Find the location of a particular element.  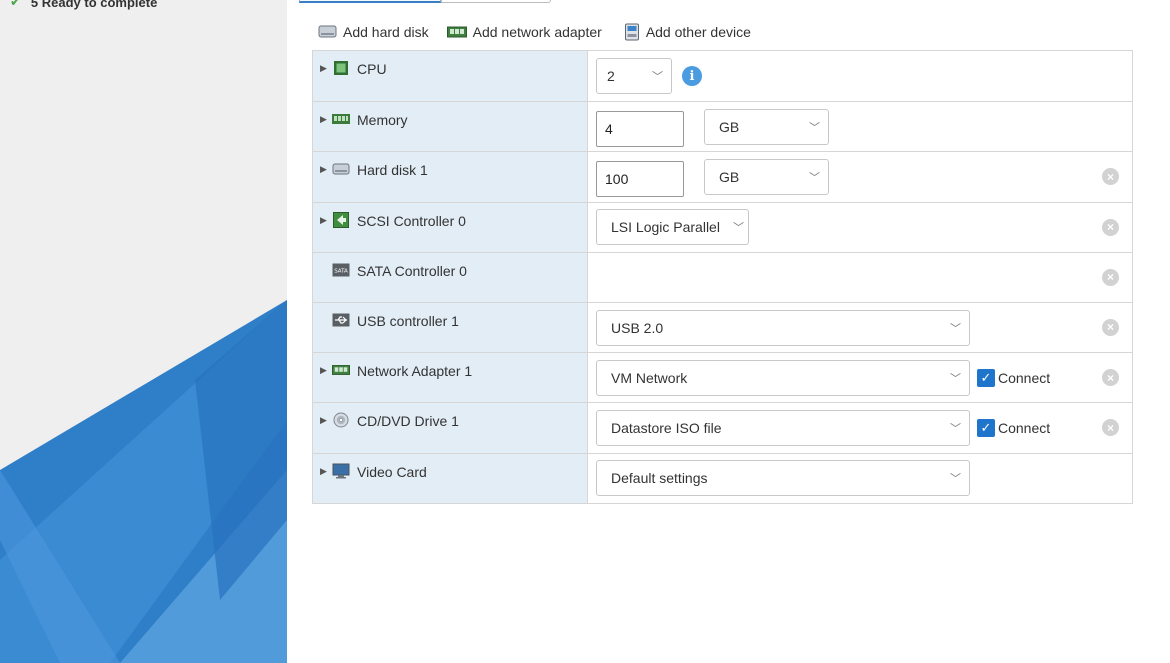

device-label: CD/DVD Drive 1 is located at coordinates (408, 421).